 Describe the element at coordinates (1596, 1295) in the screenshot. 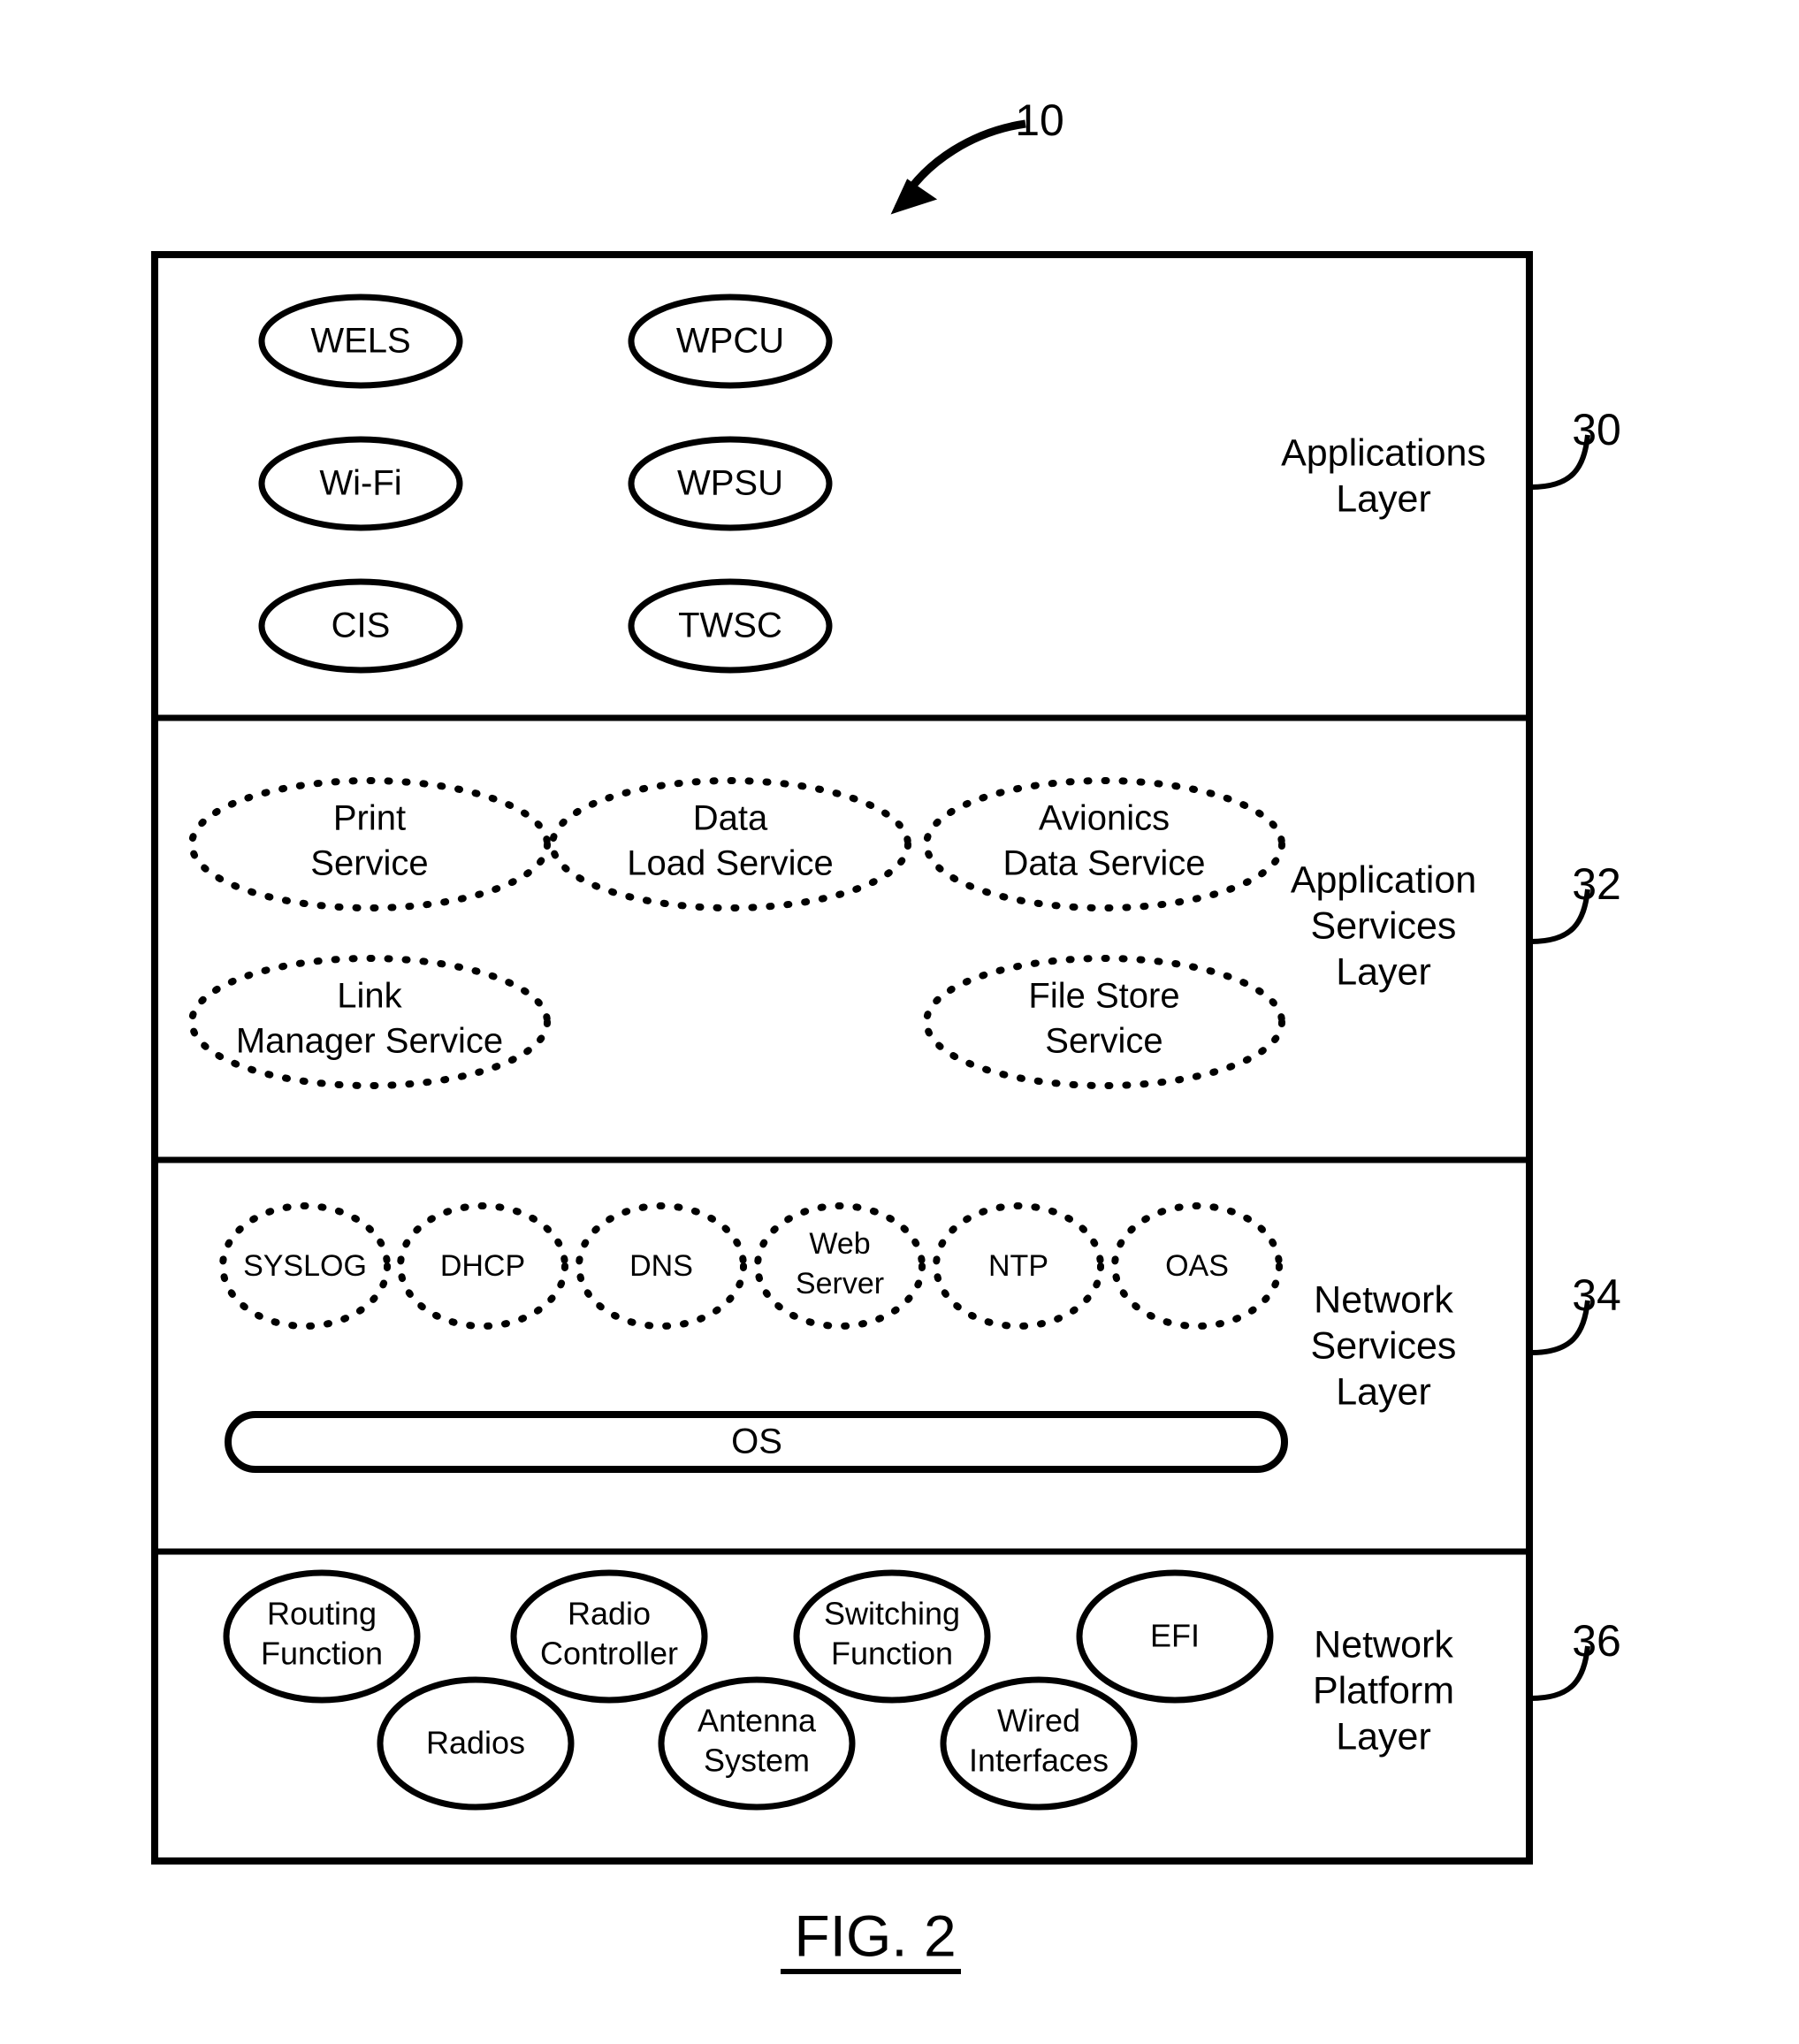

I see `ref-callout-34-number: 34` at that location.